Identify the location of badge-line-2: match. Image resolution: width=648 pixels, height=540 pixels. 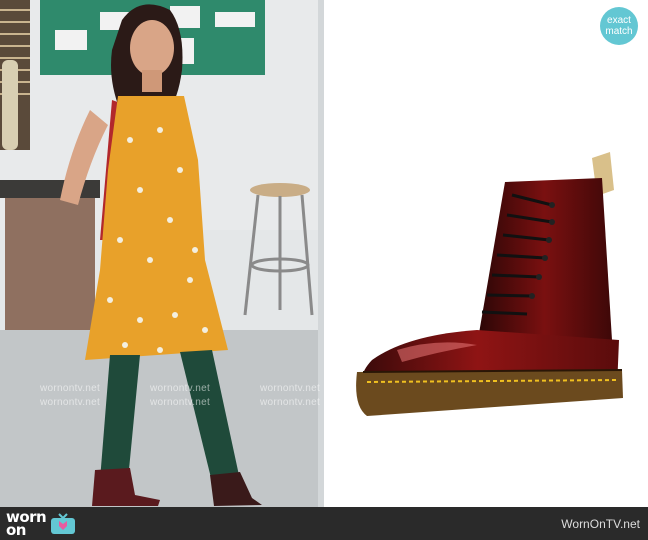
(619, 31).